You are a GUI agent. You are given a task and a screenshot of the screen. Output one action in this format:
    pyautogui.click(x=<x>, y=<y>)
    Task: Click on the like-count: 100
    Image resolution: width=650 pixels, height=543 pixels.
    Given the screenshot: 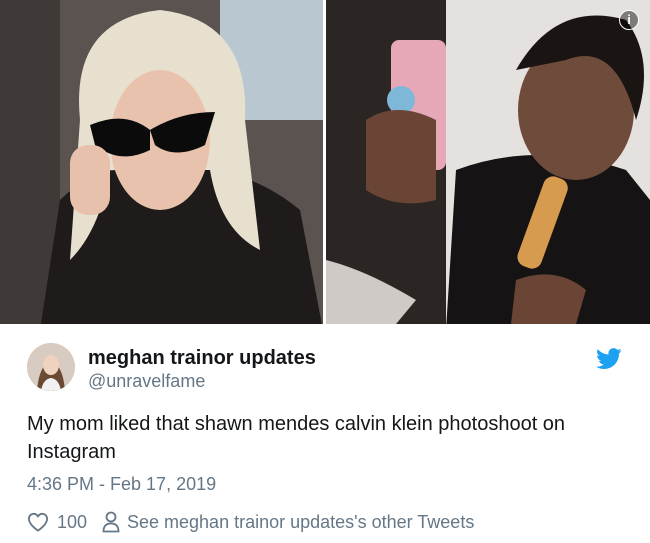 What is the action you would take?
    pyautogui.click(x=72, y=522)
    